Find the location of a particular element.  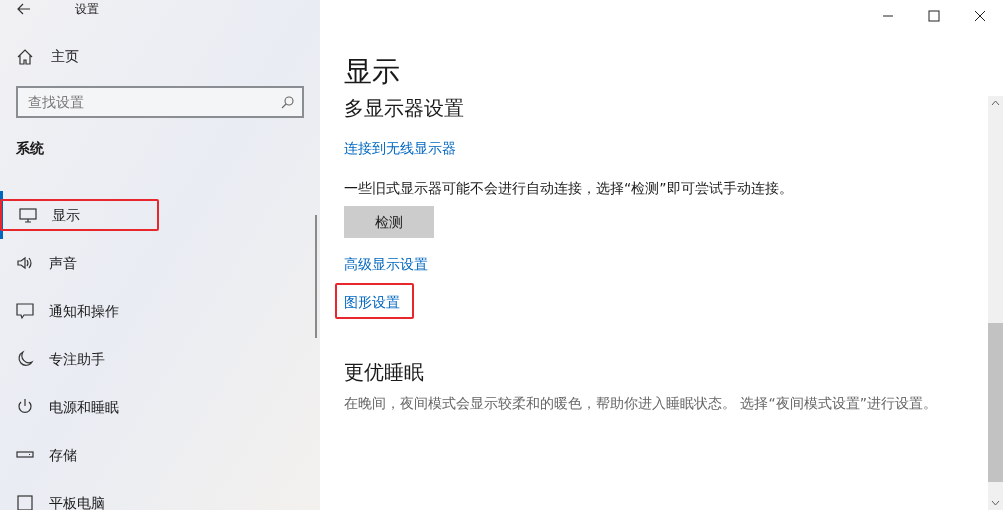

search-field: 查找设置 is located at coordinates (160, 102).